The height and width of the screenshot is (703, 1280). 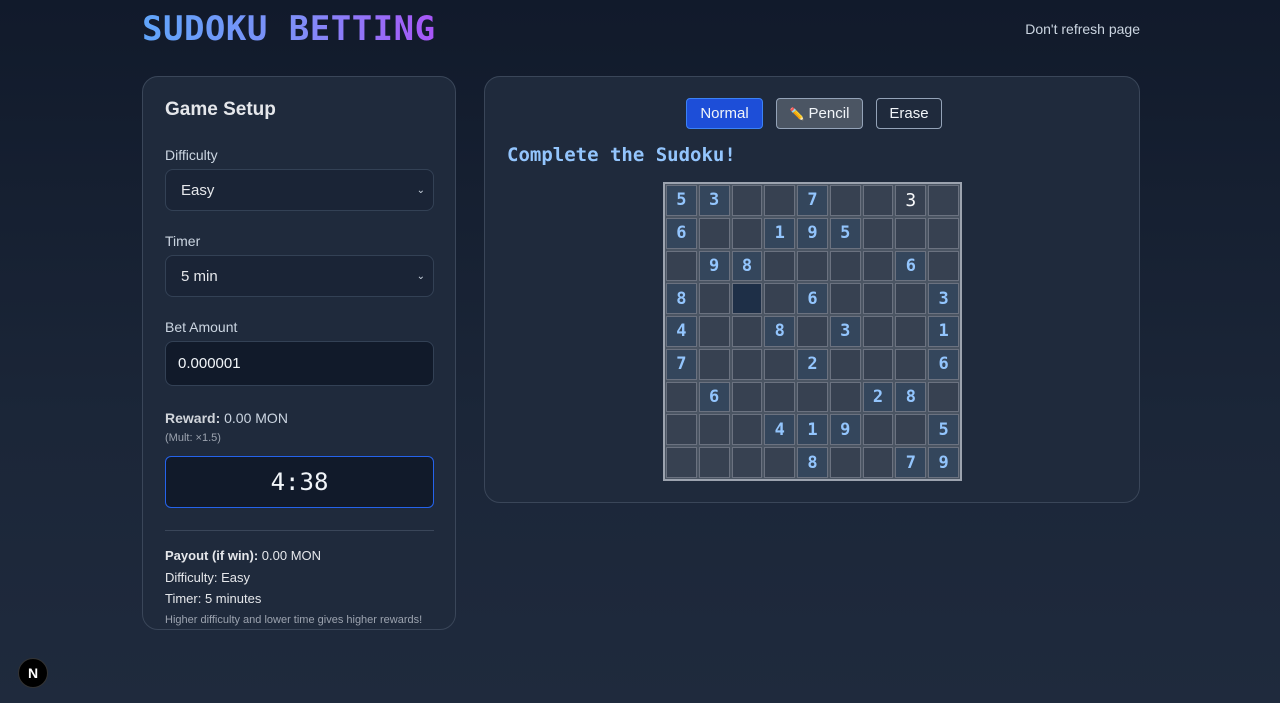 What do you see at coordinates (681, 200) in the screenshot?
I see `sudoku-cell-r1c1: 5` at bounding box center [681, 200].